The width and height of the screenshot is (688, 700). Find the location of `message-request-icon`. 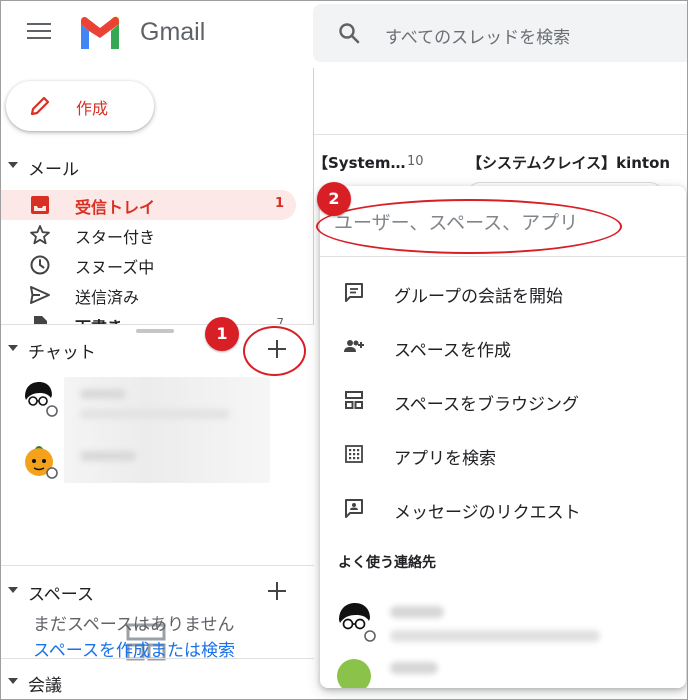

message-request-icon is located at coordinates (354, 508).